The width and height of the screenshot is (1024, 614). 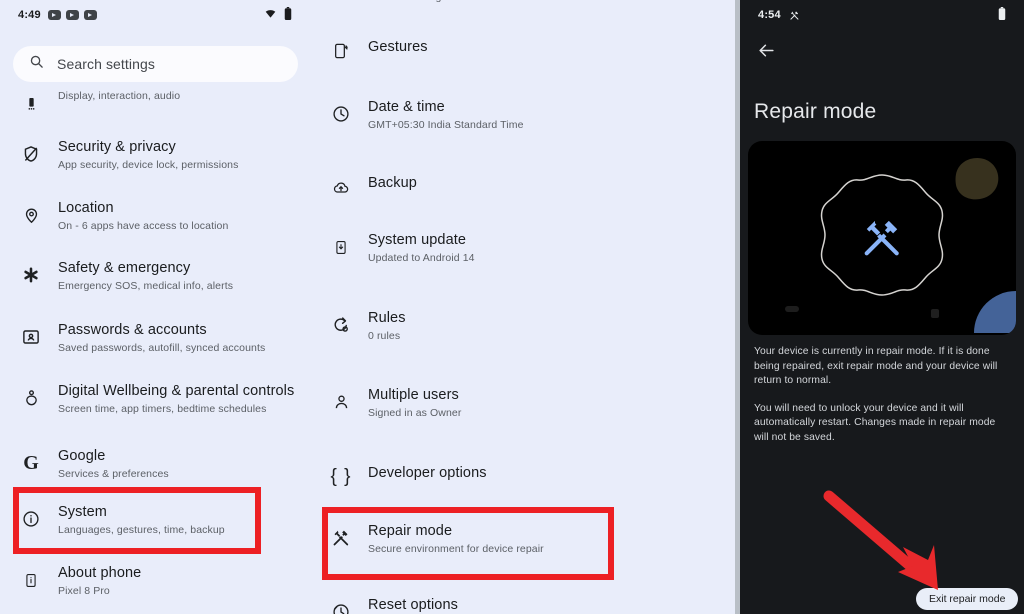 What do you see at coordinates (413, 395) in the screenshot?
I see `settings-item-multiple-users-title: Multiple users` at bounding box center [413, 395].